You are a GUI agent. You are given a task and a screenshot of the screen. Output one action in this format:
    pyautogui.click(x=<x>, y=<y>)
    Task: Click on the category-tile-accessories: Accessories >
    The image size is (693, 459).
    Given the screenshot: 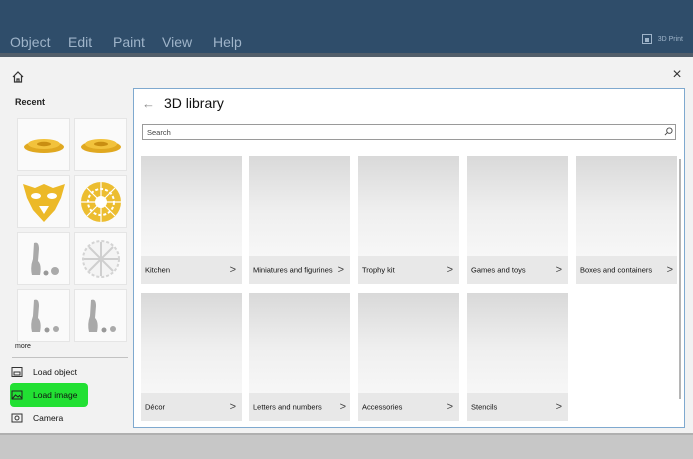 What is the action you would take?
    pyautogui.click(x=408, y=357)
    